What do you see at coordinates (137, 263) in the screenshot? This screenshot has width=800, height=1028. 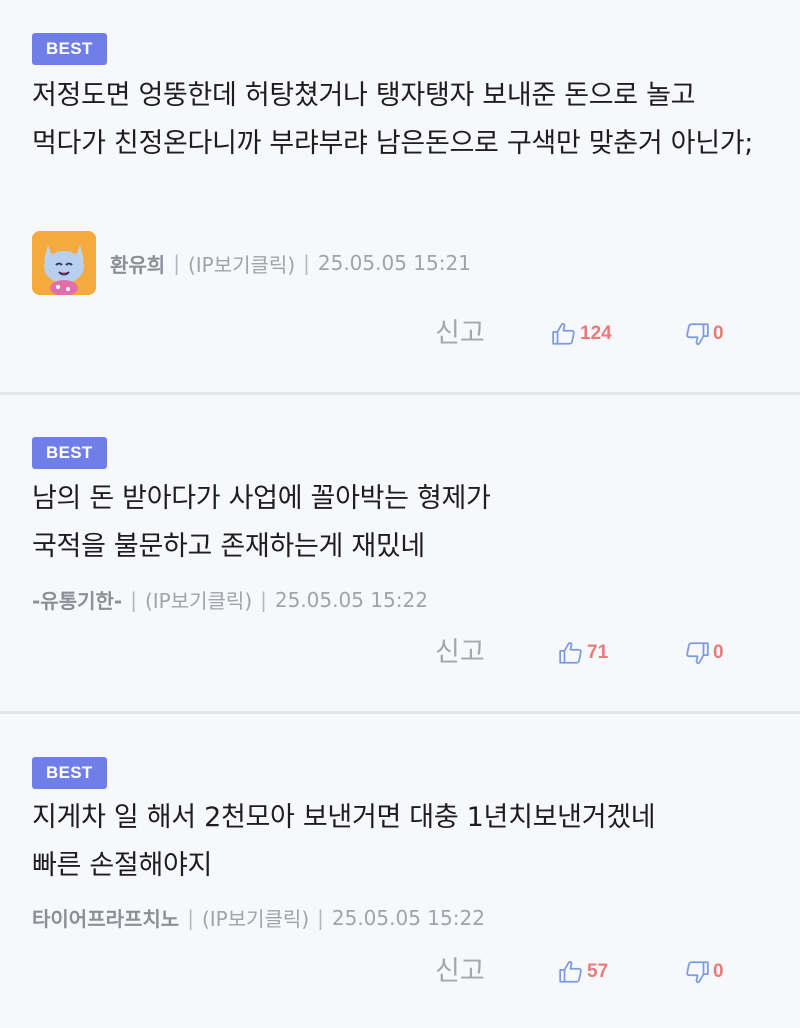 I see `comment-author: 환유희` at bounding box center [137, 263].